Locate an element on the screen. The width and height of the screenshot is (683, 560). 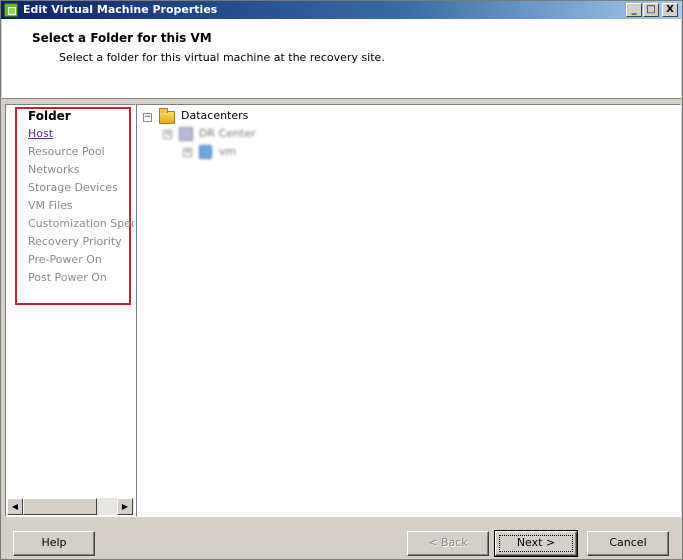
cancel-button: Cancel is located at coordinates (628, 543).